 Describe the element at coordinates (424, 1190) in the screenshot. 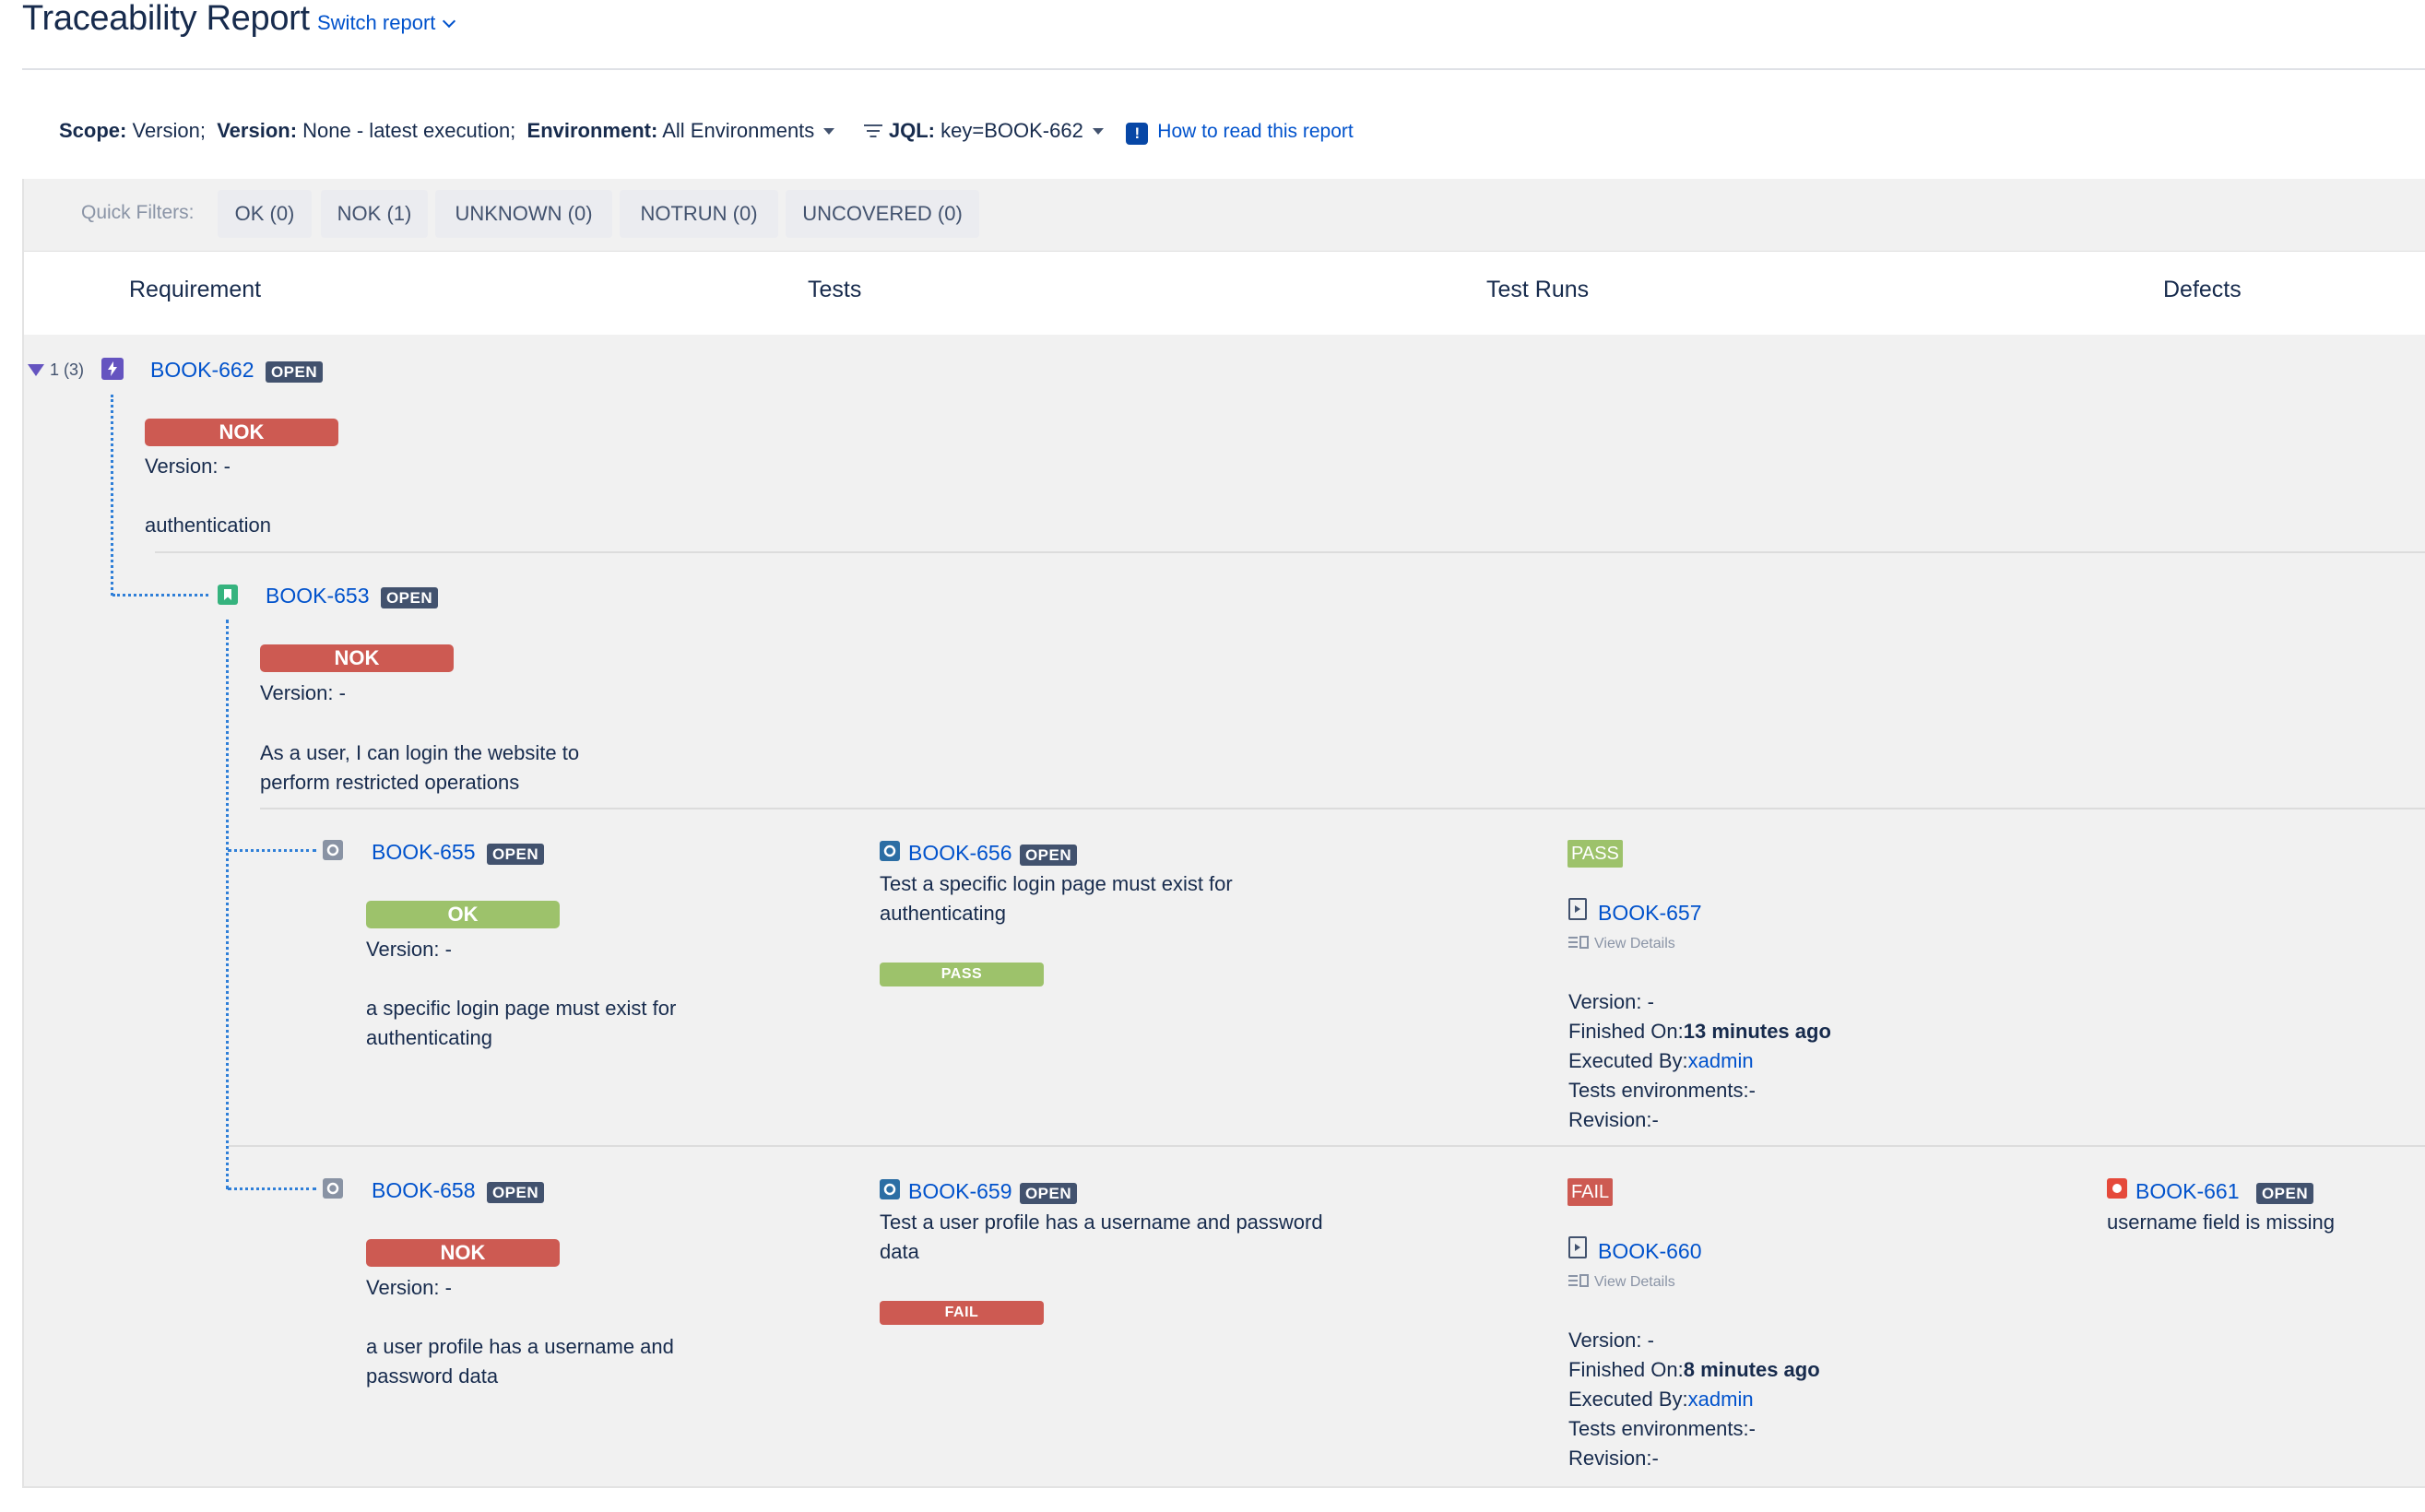

I see `issue-link-book-658: BOOK-658` at that location.